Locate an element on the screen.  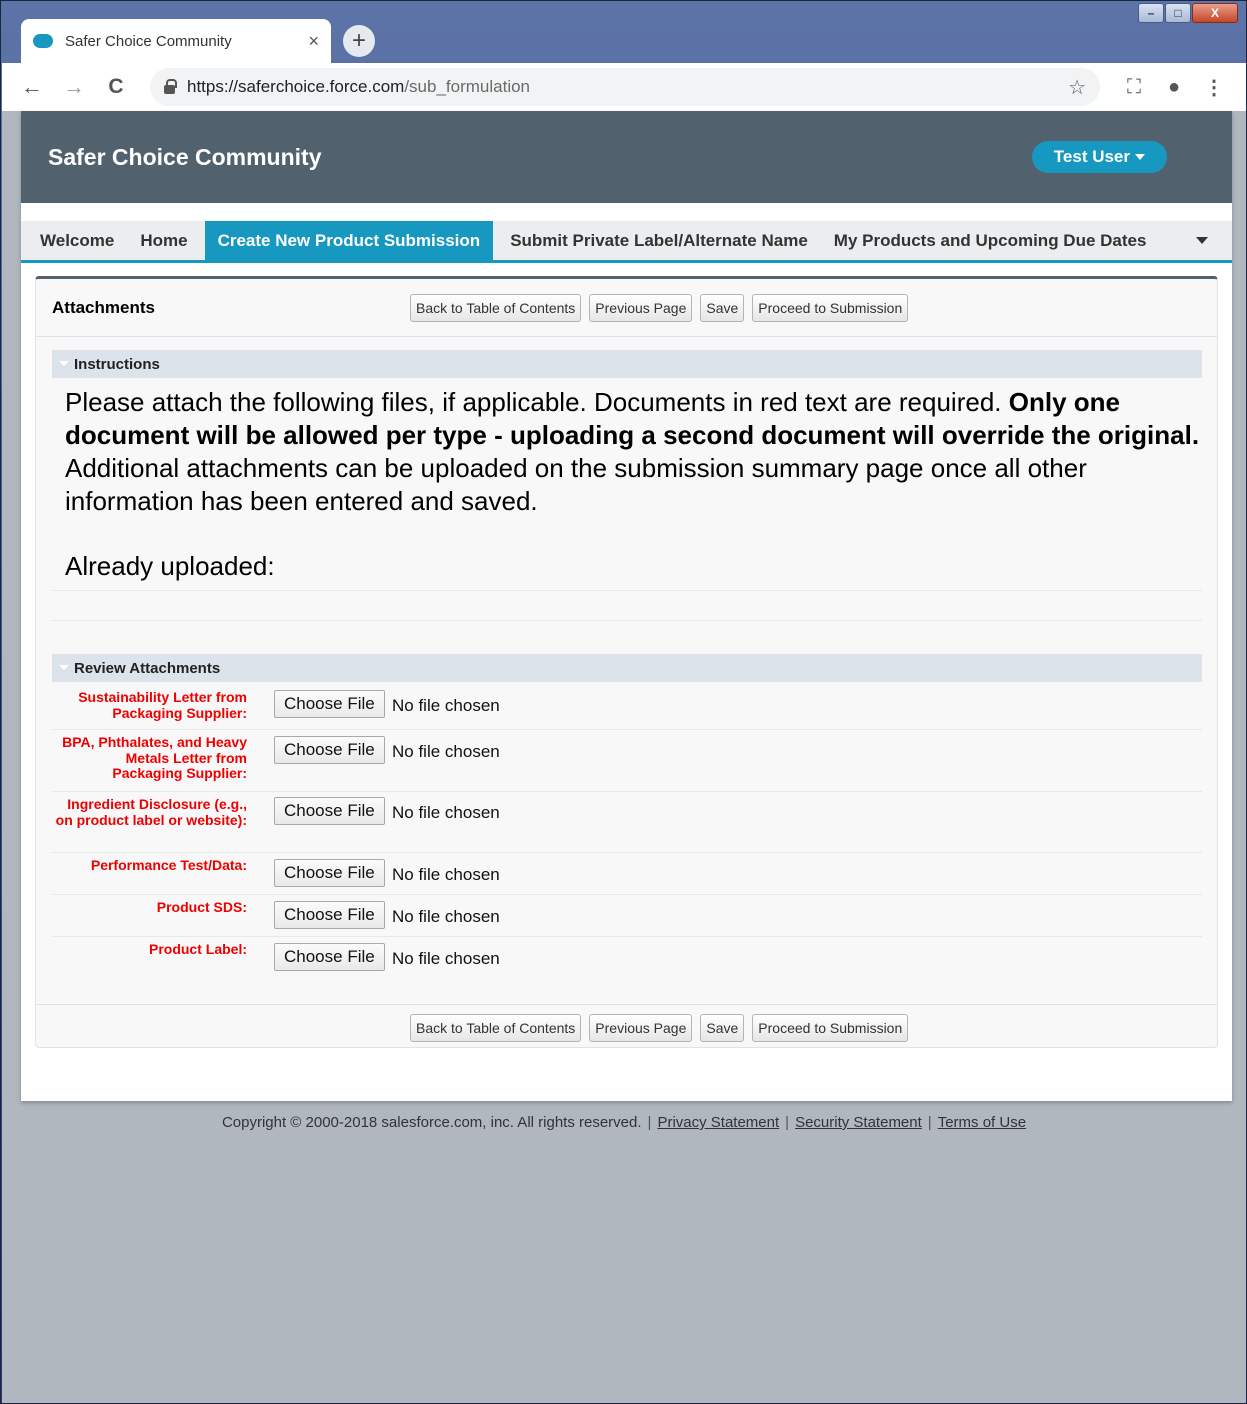
minimize-button: – is located at coordinates (1151, 13).